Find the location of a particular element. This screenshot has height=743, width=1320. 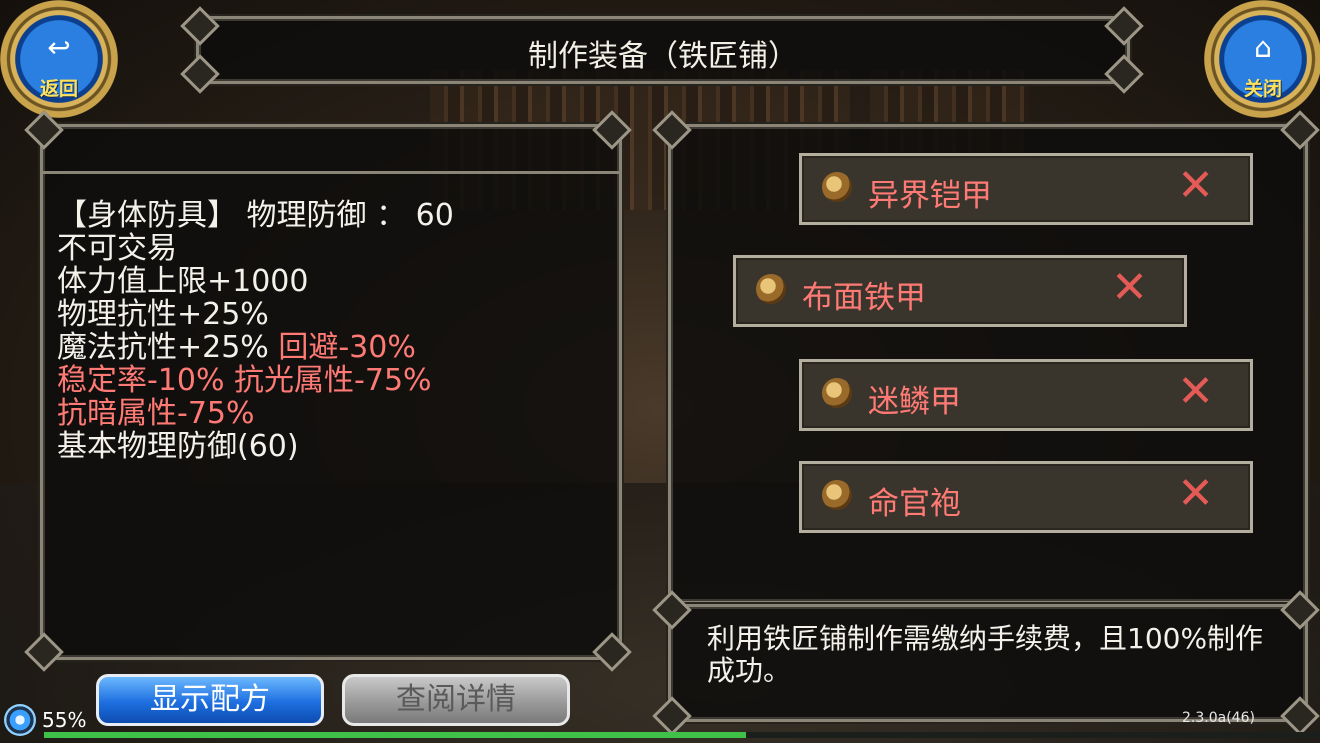

back-button-label: 返回 is located at coordinates (58, 89).